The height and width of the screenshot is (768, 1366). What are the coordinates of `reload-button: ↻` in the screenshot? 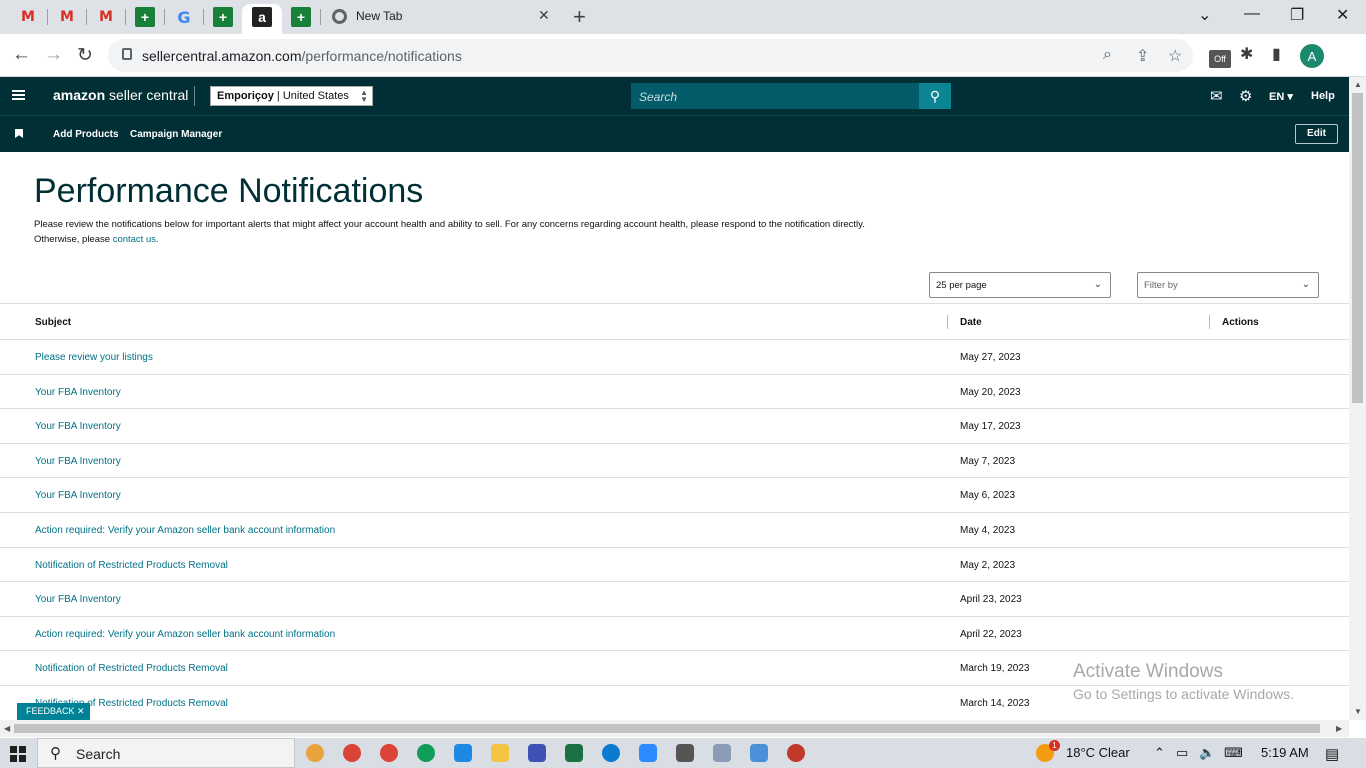 It's located at (85, 55).